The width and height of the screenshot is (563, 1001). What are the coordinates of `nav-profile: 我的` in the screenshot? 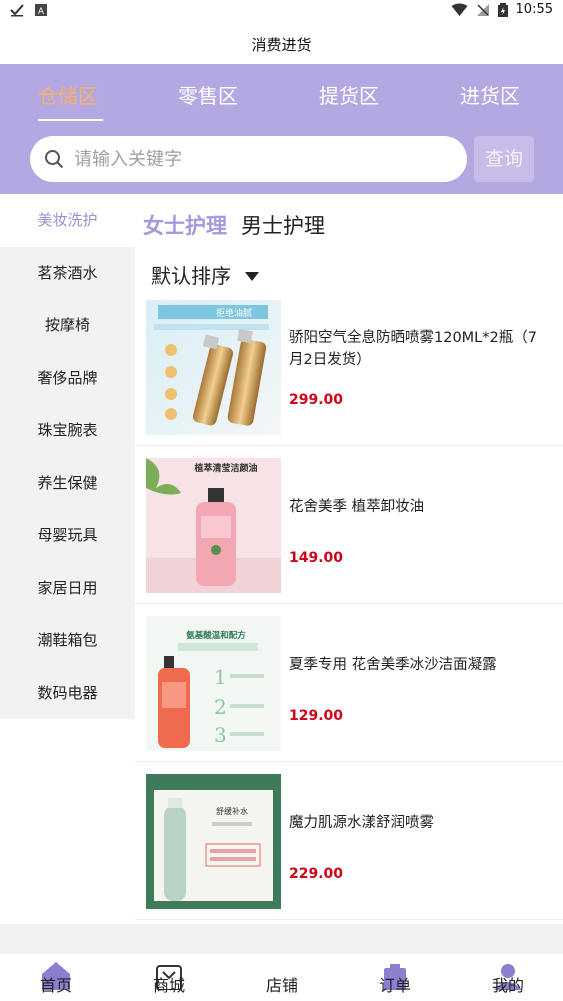 It's located at (508, 977).